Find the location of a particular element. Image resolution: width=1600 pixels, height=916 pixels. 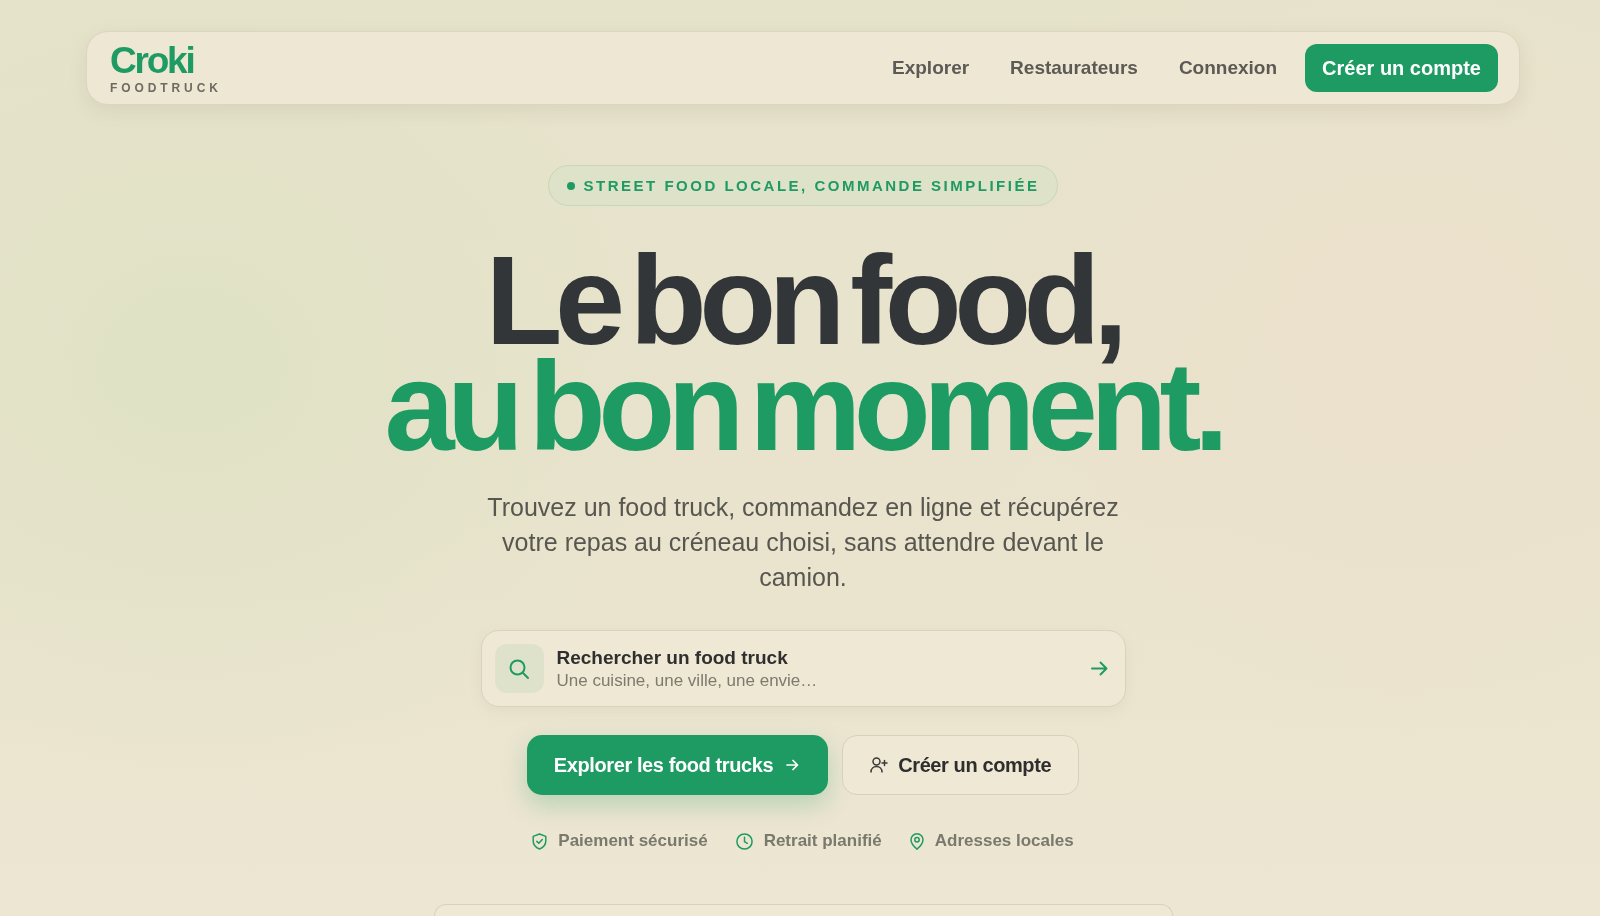

create-account-button: Créer un compte is located at coordinates (961, 765).